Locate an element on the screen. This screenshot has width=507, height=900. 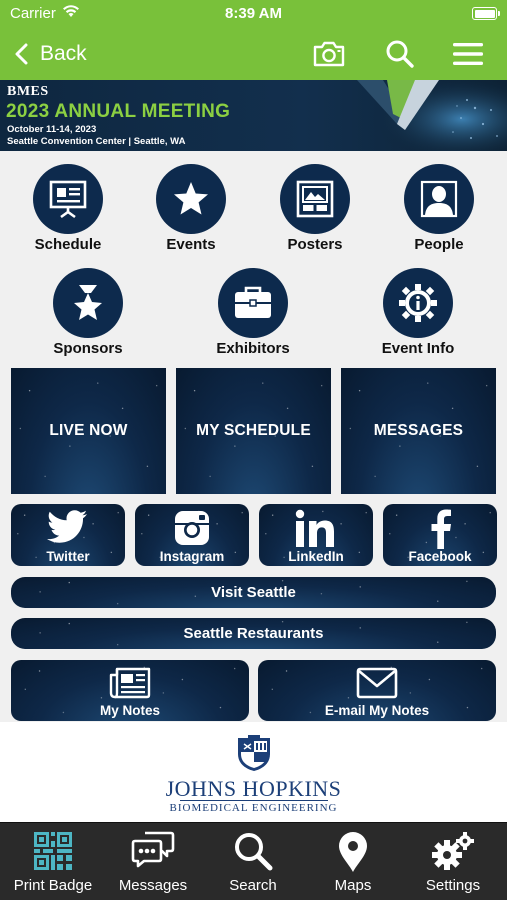
live-now-tile: LIVE NOW is located at coordinates (88, 431).